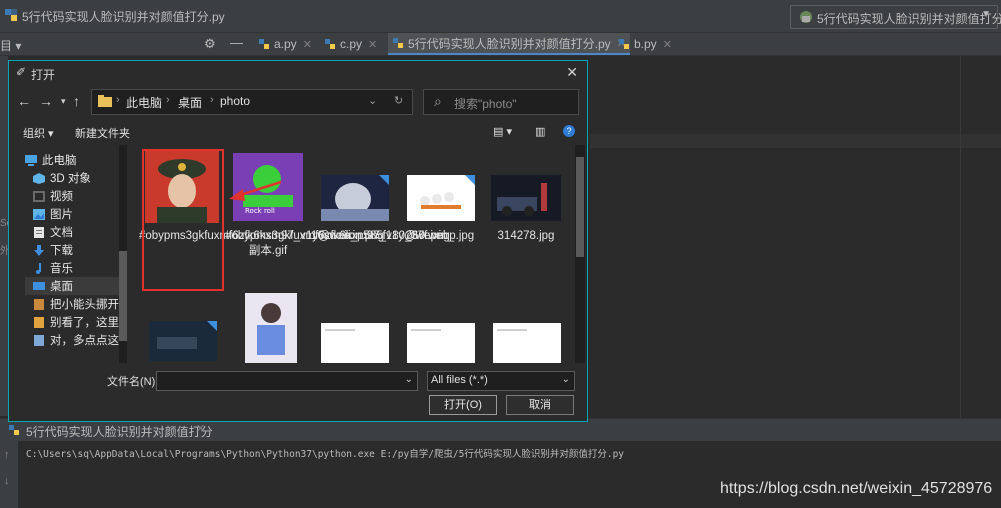  I want to click on computer-icon, so click(31, 160).